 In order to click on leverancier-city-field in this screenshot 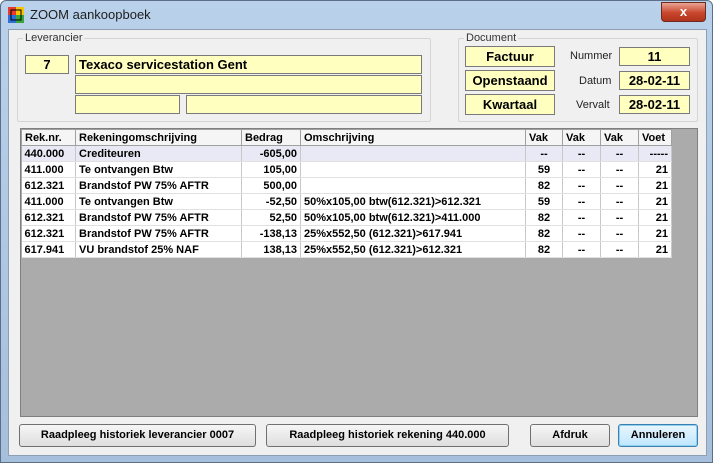, I will do `click(304, 104)`.